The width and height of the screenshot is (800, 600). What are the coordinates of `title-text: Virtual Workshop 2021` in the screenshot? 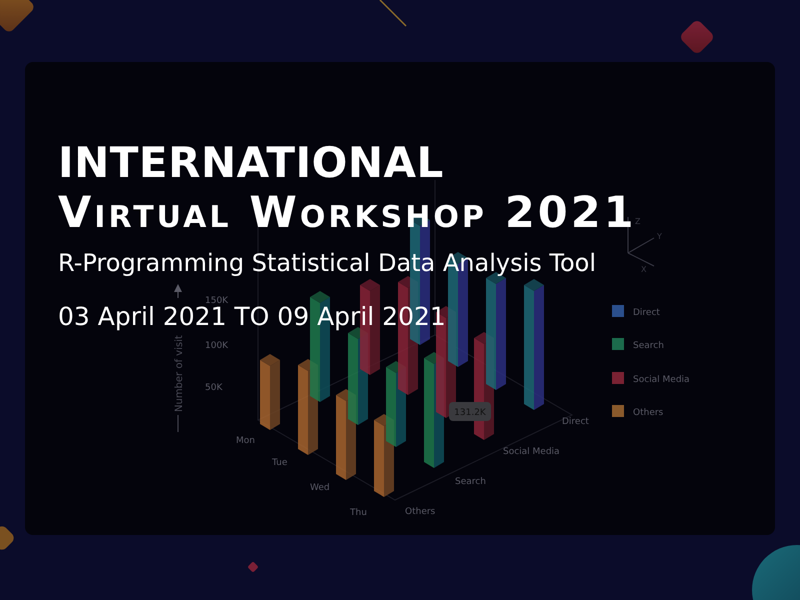 It's located at (347, 213).